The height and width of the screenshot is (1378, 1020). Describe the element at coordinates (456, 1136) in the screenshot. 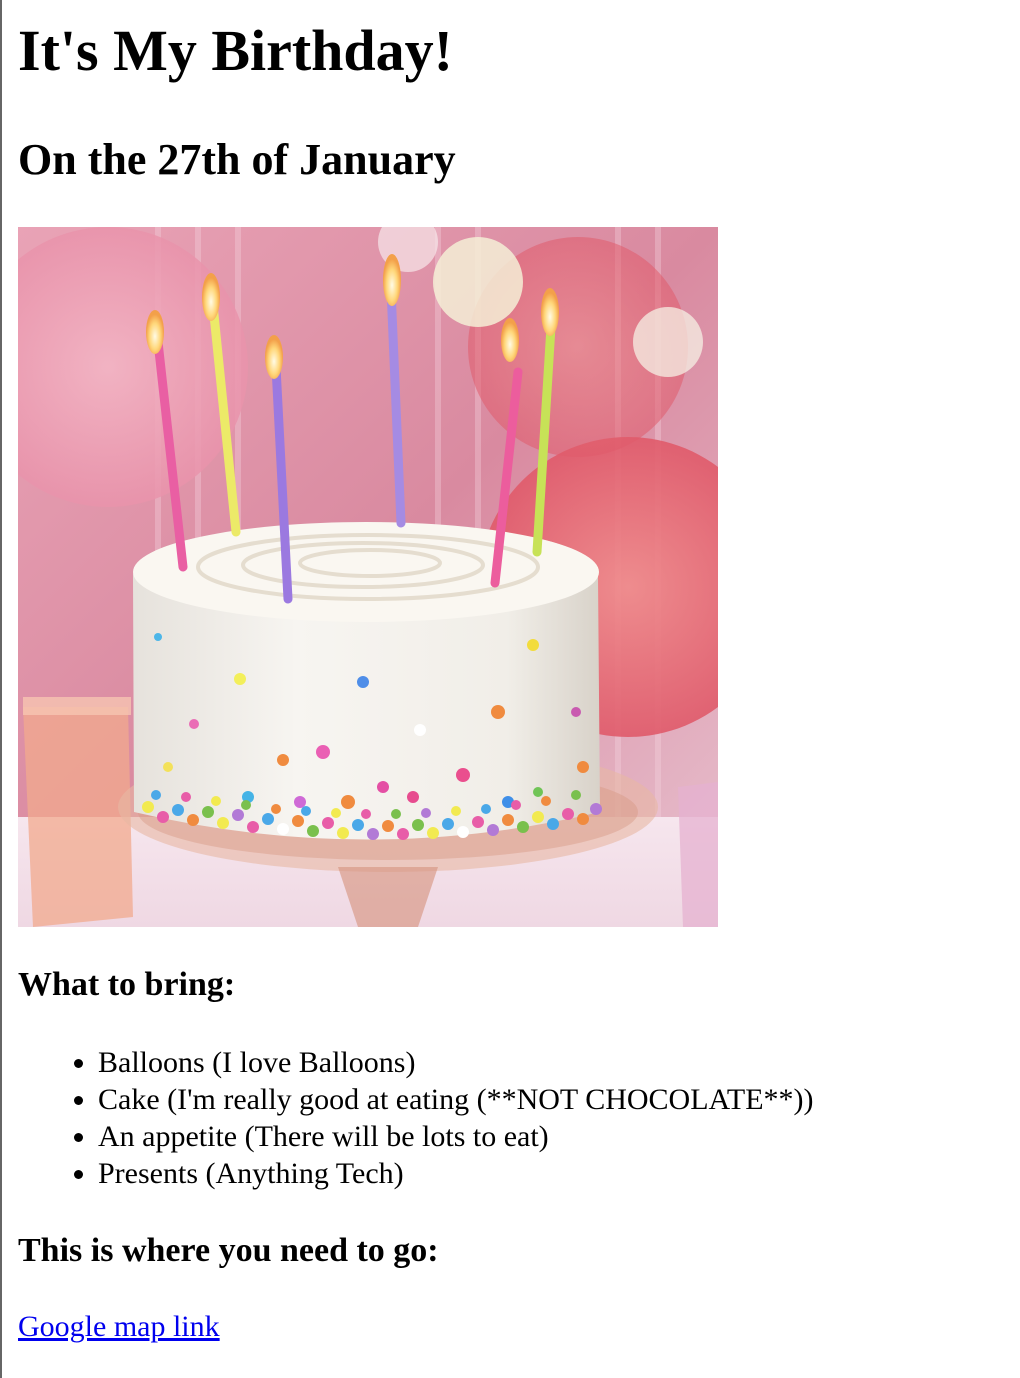

I see `list-item: An appetite (There will be lots to eat)` at that location.